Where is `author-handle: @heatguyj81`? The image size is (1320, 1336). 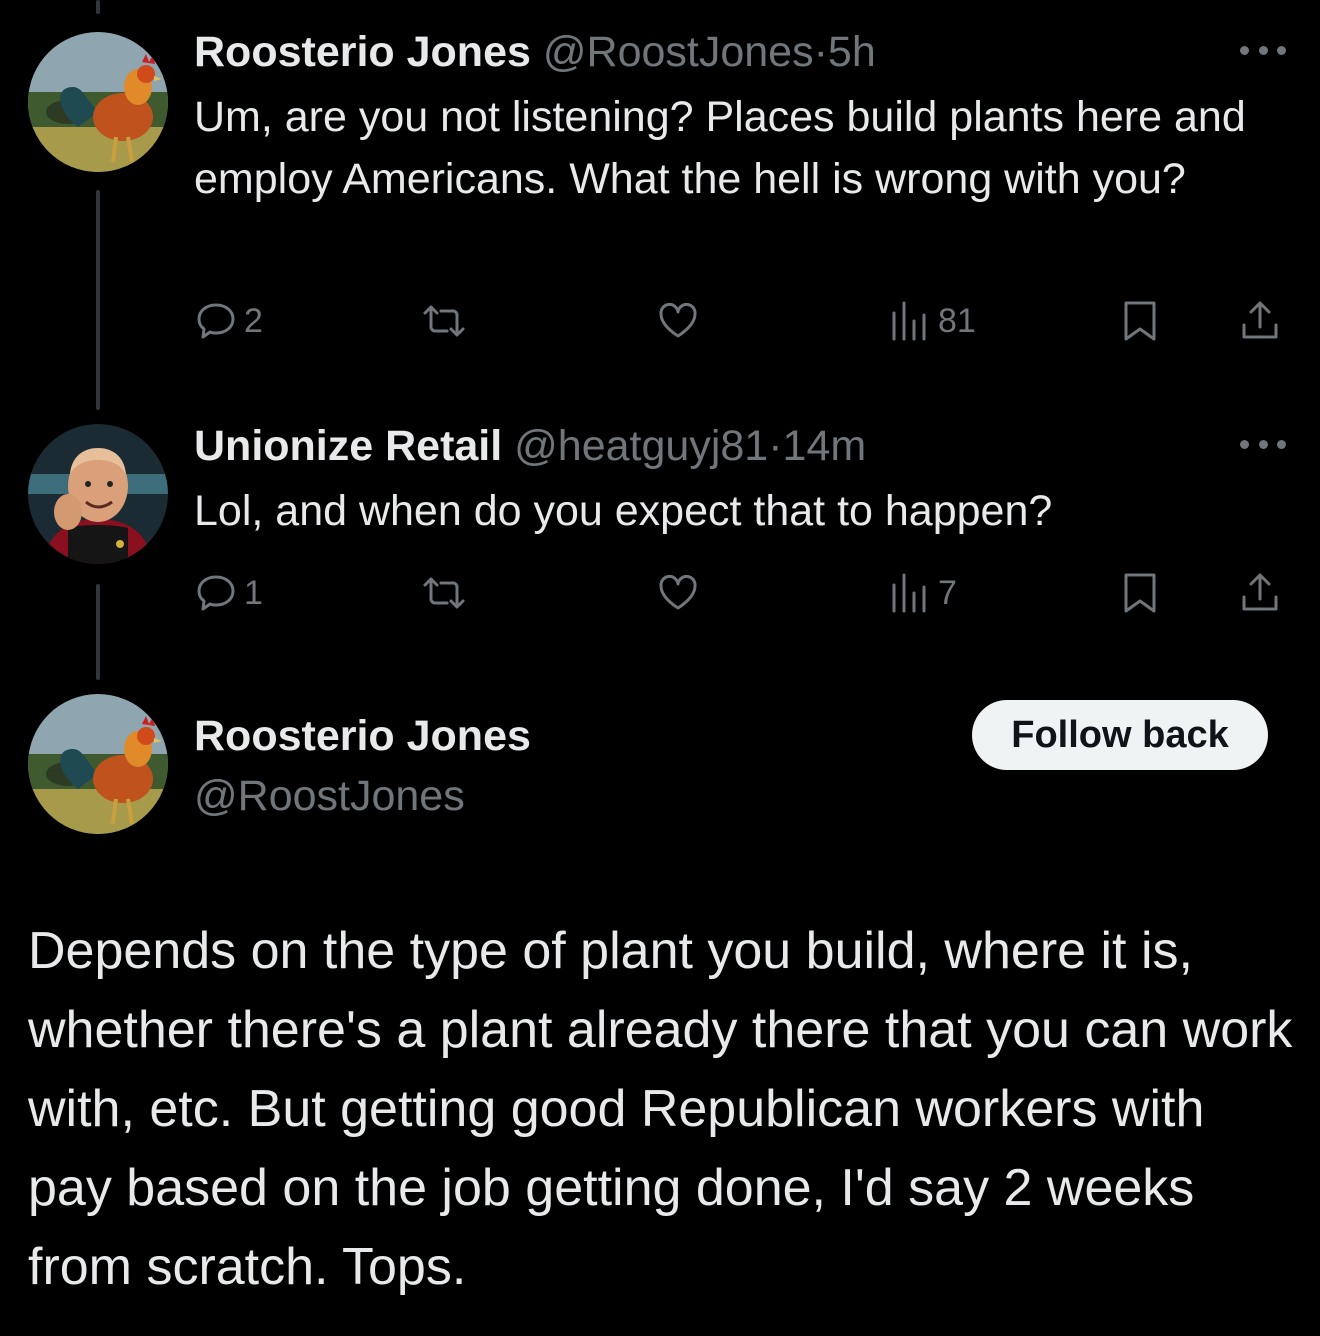 author-handle: @heatguyj81 is located at coordinates (641, 446).